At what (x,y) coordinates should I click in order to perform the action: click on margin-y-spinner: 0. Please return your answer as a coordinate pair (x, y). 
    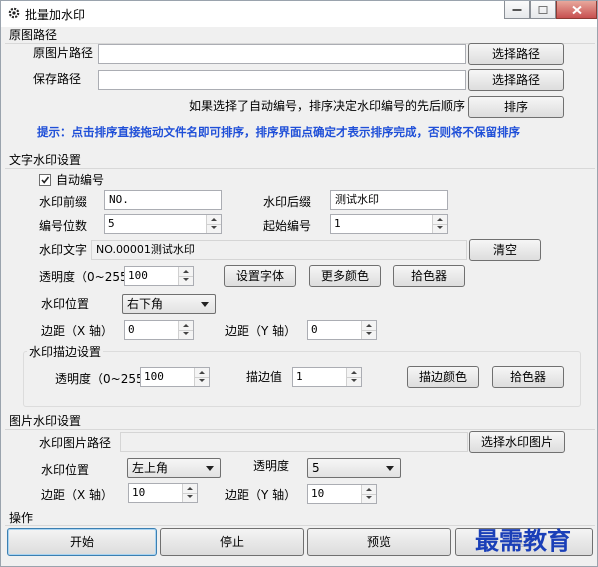
    Looking at the image, I should click on (342, 330).